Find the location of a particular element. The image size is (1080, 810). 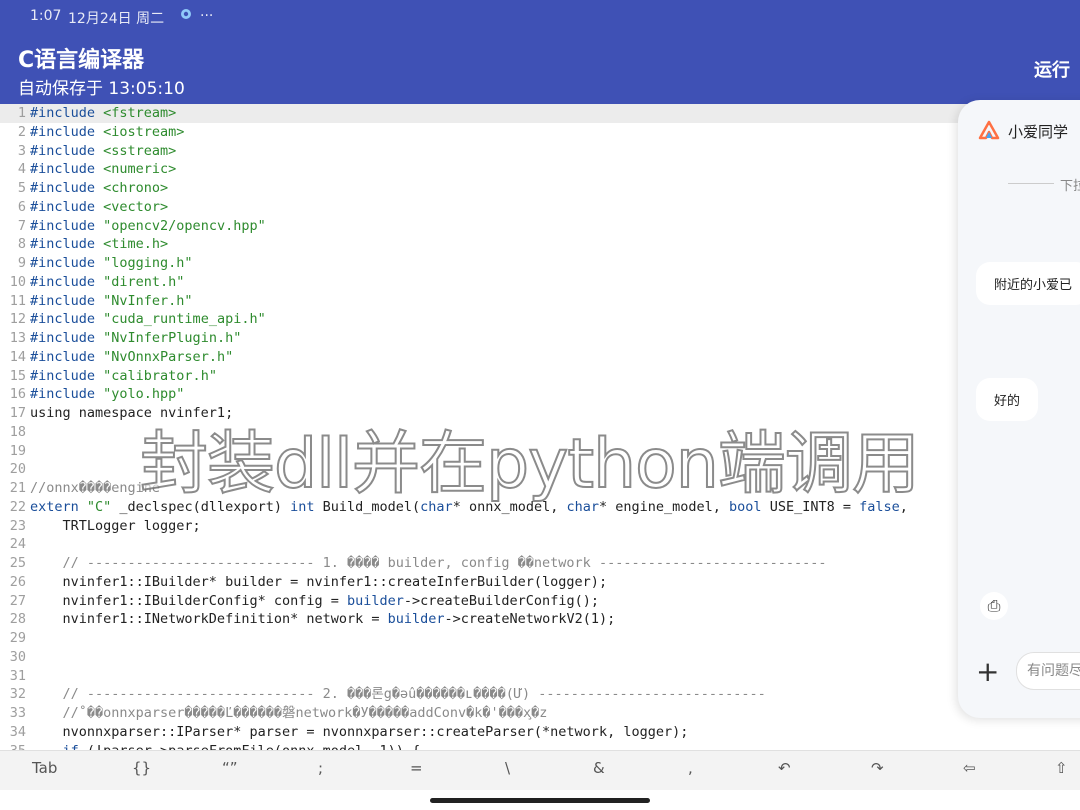

line-number: 24 is located at coordinates (17, 544).